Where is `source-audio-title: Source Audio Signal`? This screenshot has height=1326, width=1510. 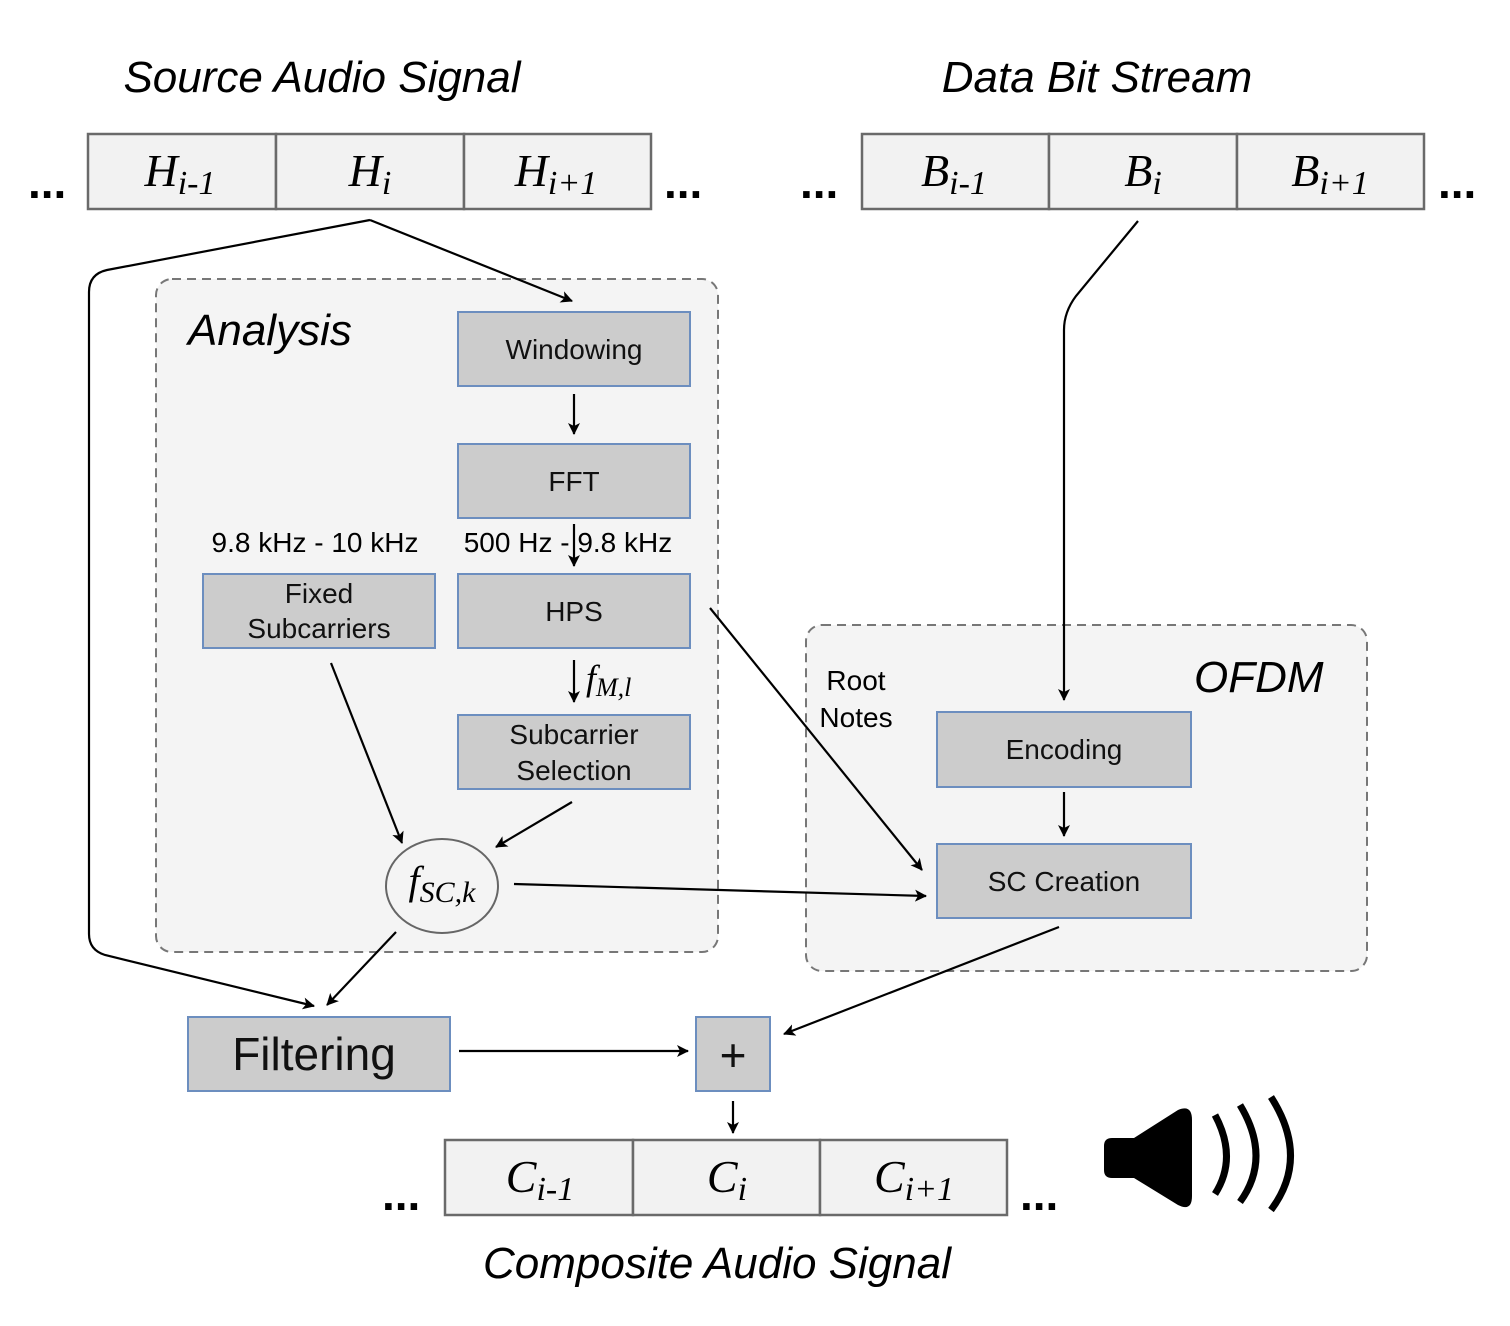
source-audio-title: Source Audio Signal is located at coordinates (322, 77).